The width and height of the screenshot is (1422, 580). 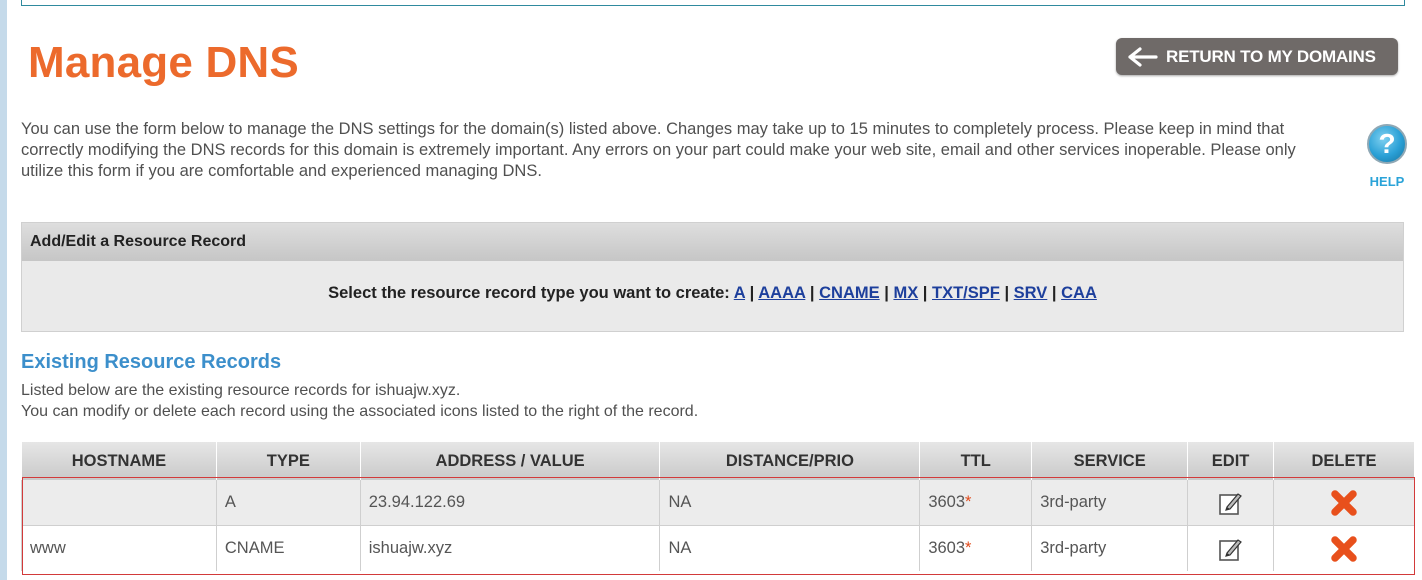 What do you see at coordinates (3, 290) in the screenshot?
I see `left-stripe` at bounding box center [3, 290].